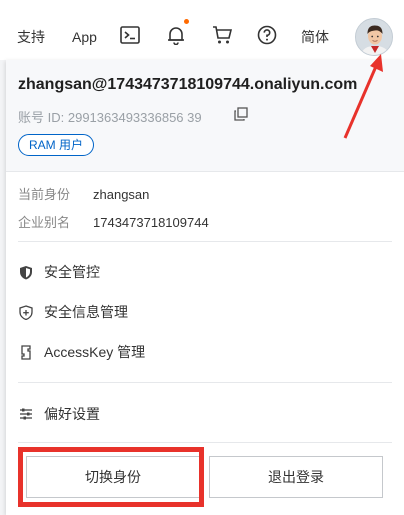  Describe the element at coordinates (44, 222) in the screenshot. I see `enterprise-alias-label: 企业别名` at that location.